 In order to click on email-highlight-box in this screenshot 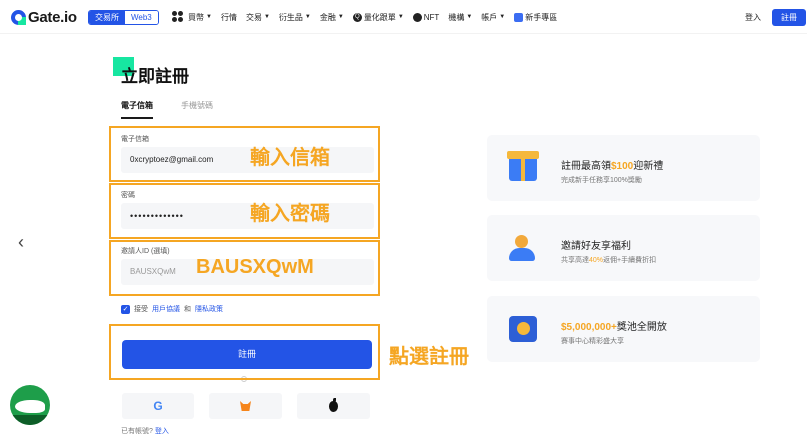, I will do `click(244, 154)`.